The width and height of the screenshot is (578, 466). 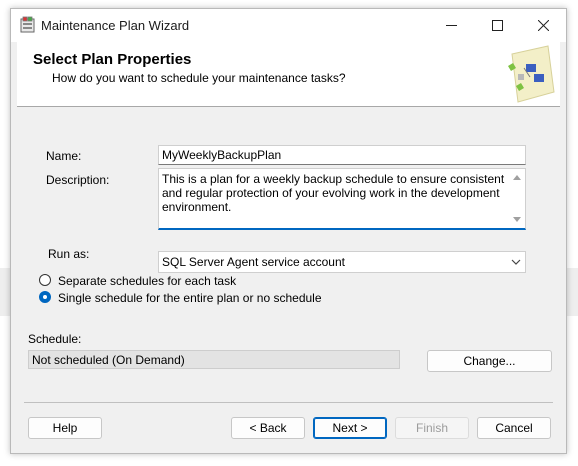 What do you see at coordinates (64, 156) in the screenshot?
I see `name-label: Name:` at bounding box center [64, 156].